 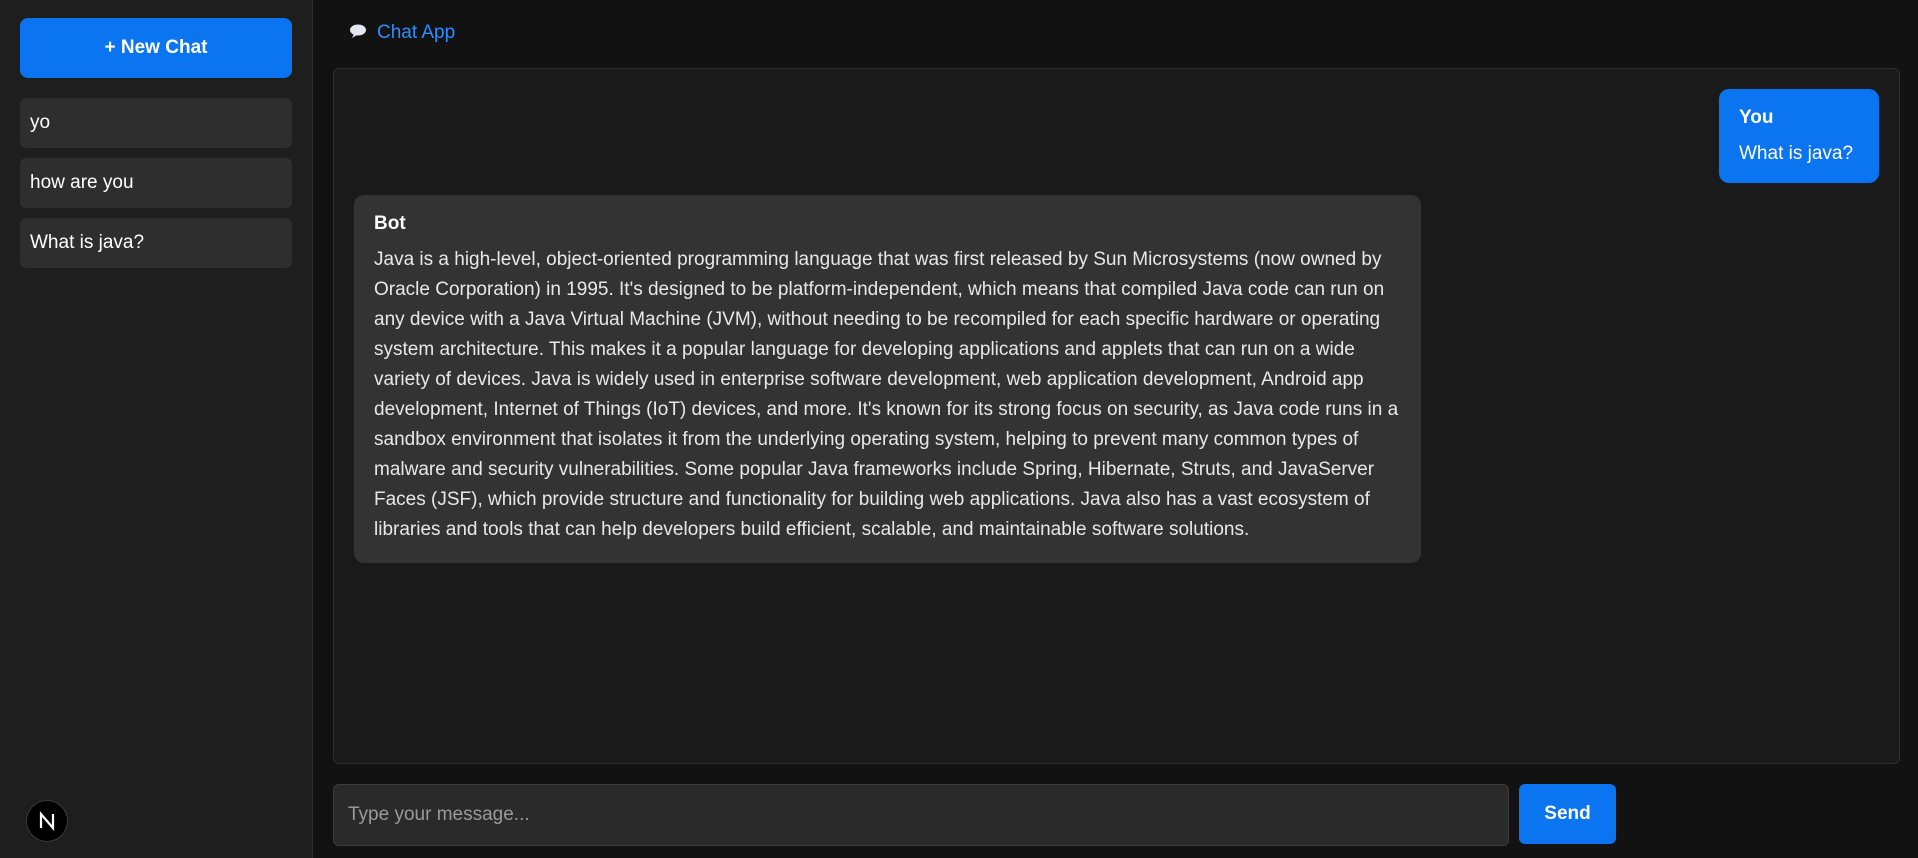 What do you see at coordinates (1796, 153) in the screenshot?
I see `message-text: What is java?` at bounding box center [1796, 153].